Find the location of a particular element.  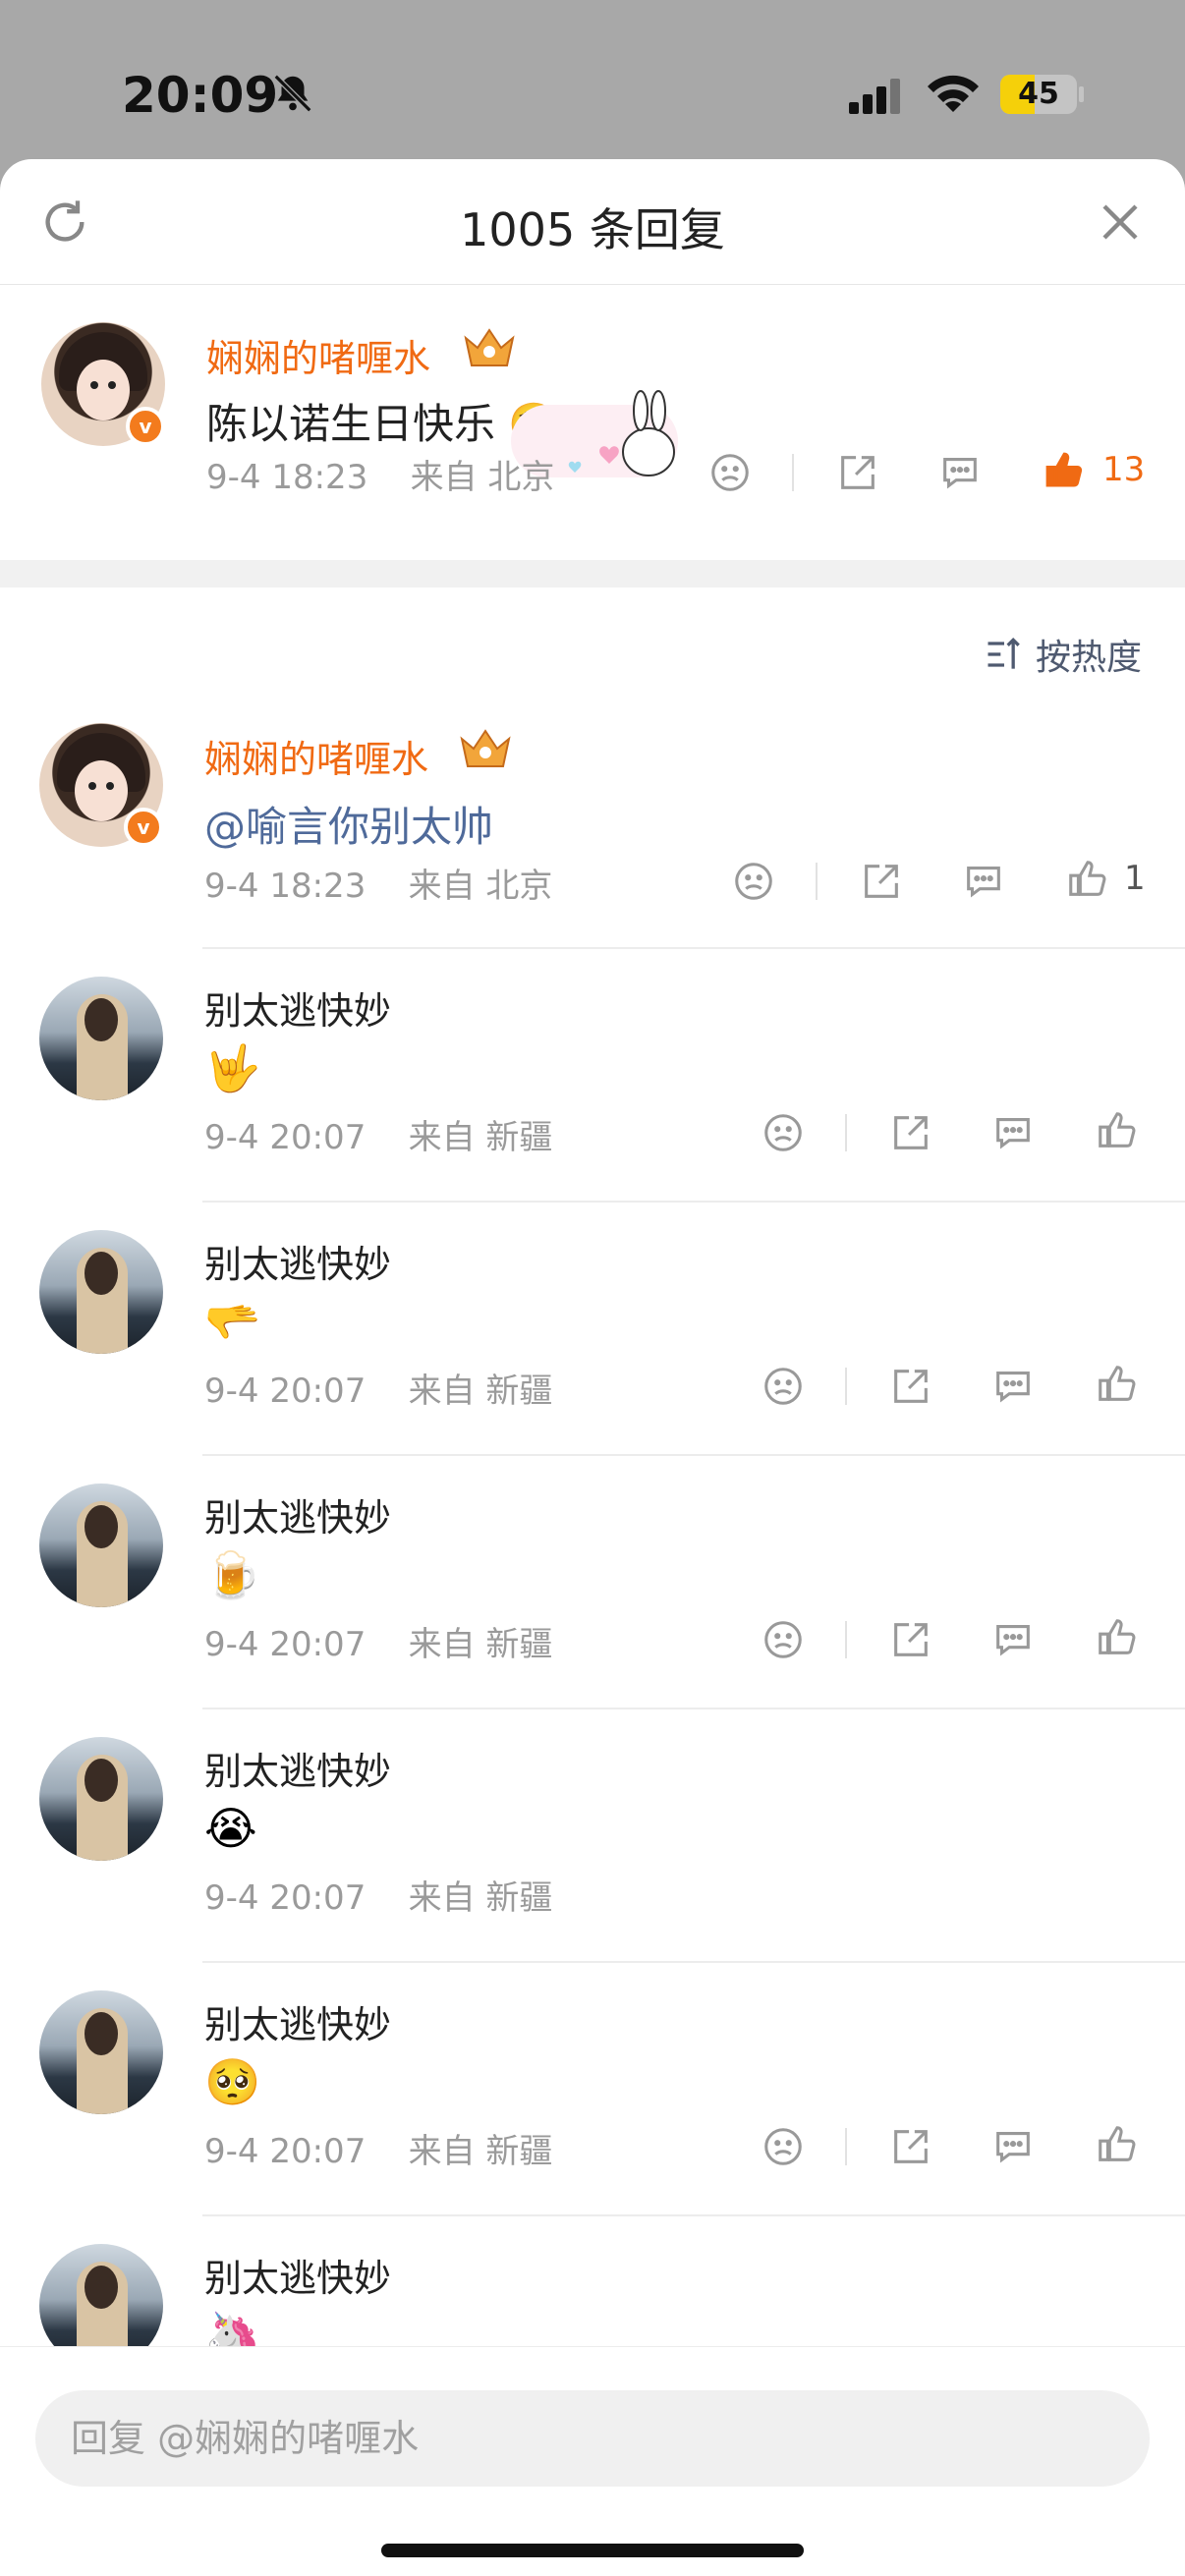

sheet-header: 1005 条回复 is located at coordinates (592, 222).